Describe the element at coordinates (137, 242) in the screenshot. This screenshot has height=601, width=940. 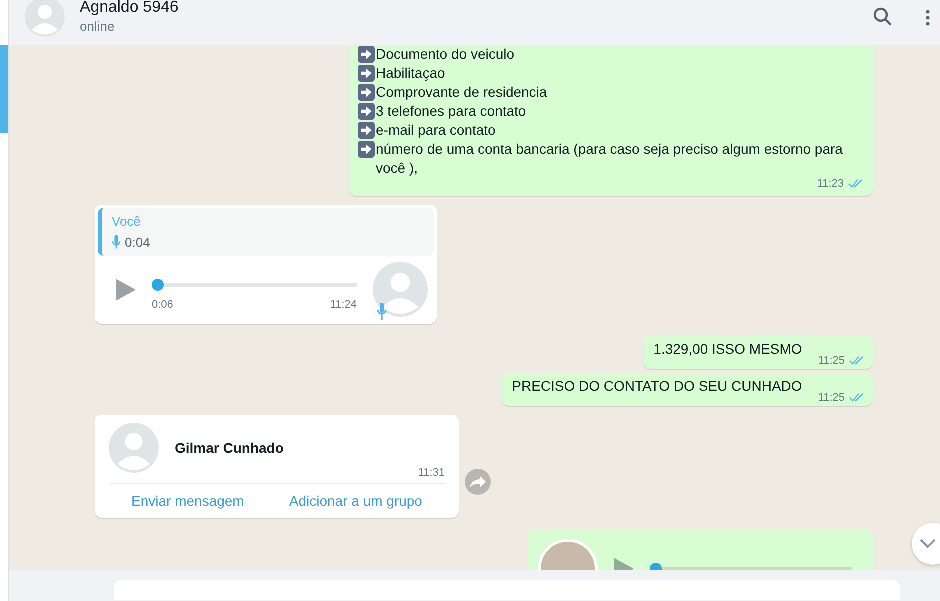
I see `quote-duration: 0:04` at that location.